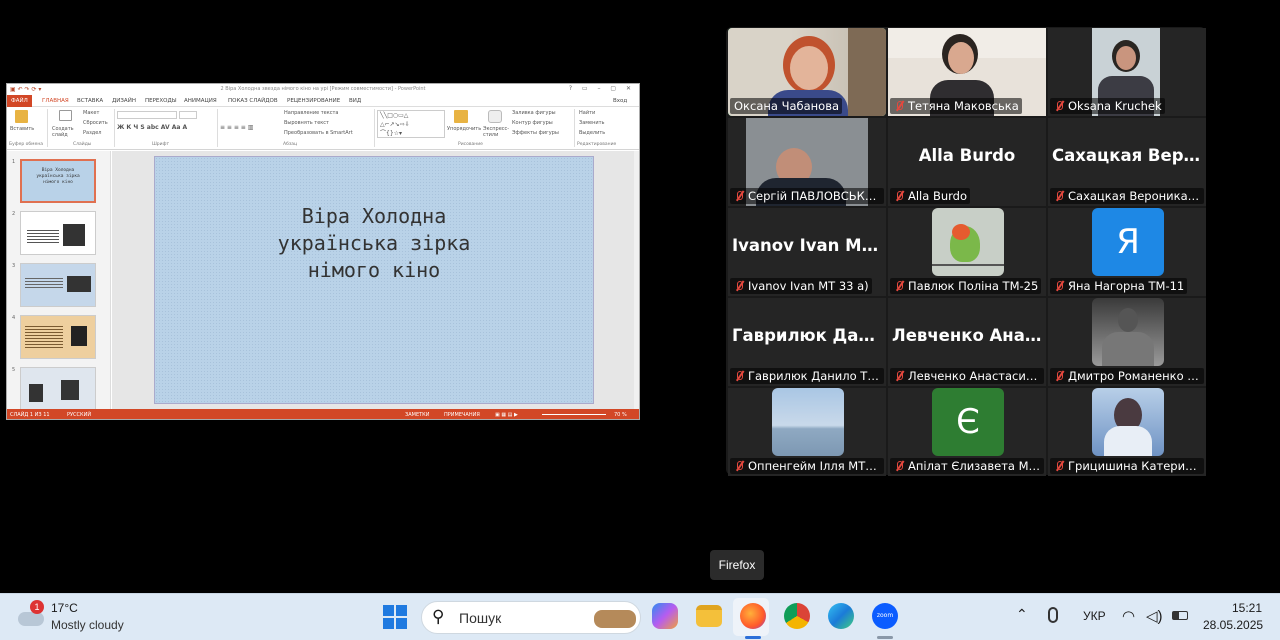 The image size is (1280, 640). I want to click on quick-access-icons: ▣ ↶ ↷ ⟳ ▾, so click(25, 89).